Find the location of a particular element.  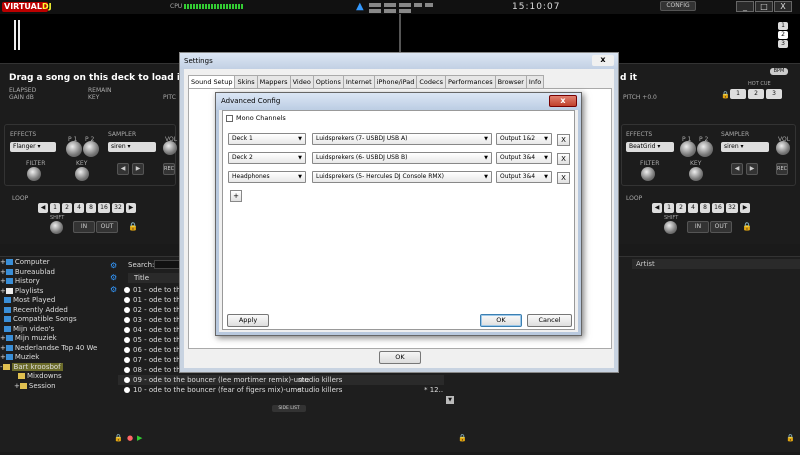

tree-item: + Mijn muziek is located at coordinates (55, 339).